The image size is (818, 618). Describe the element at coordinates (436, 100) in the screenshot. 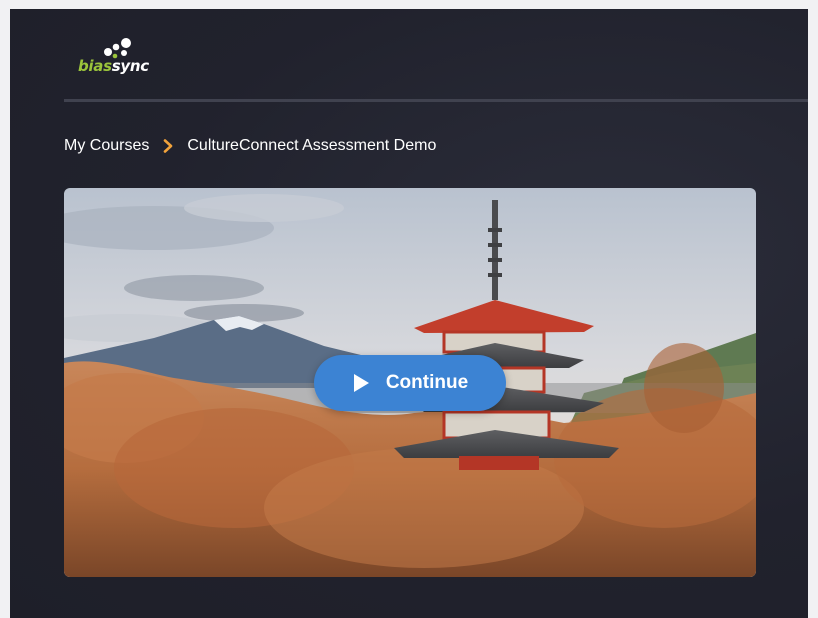

I see `header-divider` at that location.